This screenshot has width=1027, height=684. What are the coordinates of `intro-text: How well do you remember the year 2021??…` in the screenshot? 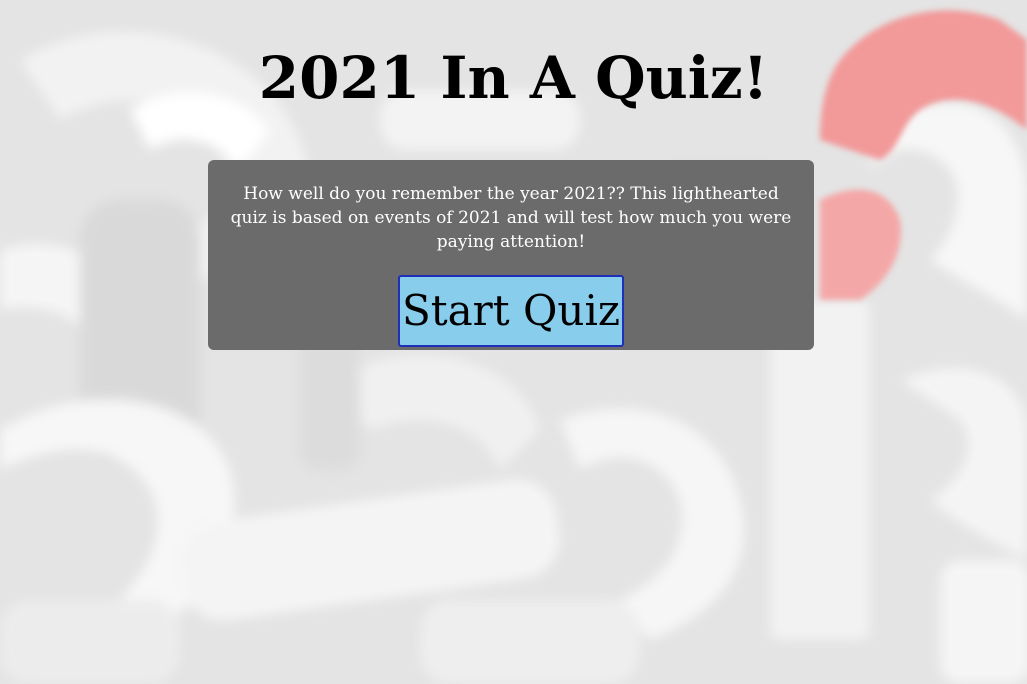 It's located at (511, 218).